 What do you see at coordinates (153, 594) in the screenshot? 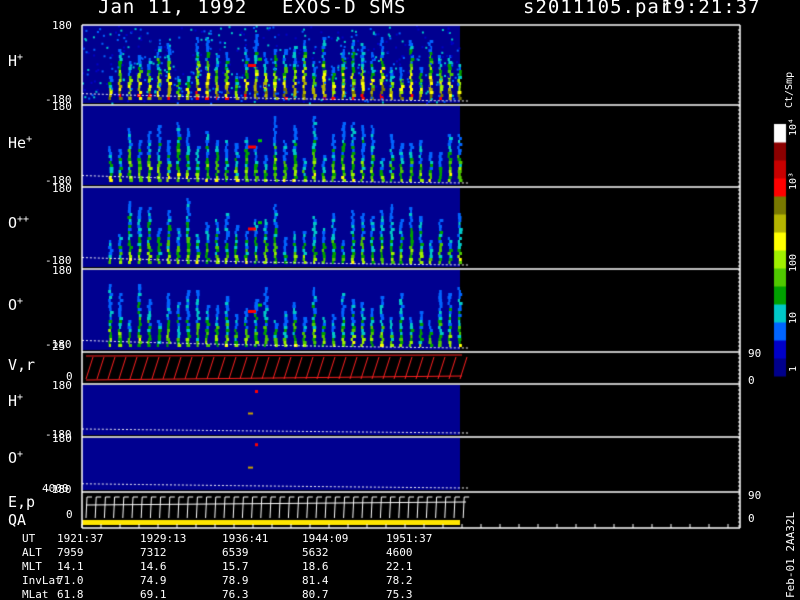
I see `ut-cell-4-1: 69.1` at bounding box center [153, 594].